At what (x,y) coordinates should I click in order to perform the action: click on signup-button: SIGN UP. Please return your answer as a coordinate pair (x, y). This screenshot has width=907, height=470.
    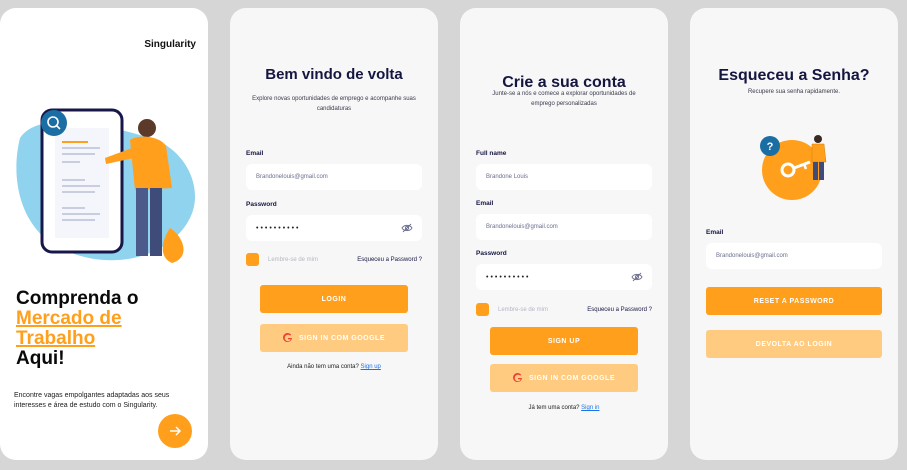
    Looking at the image, I should click on (564, 341).